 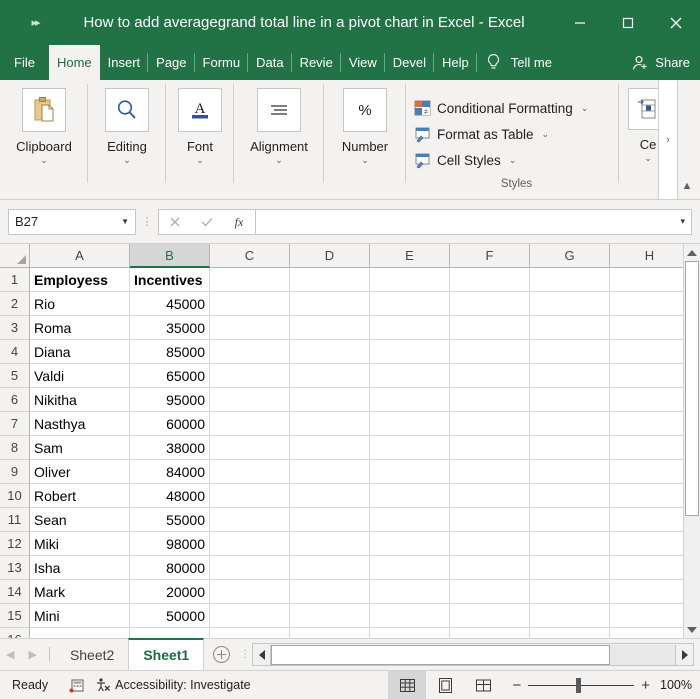 What do you see at coordinates (645, 685) in the screenshot?
I see `zoom-in-plus-icon: +` at bounding box center [645, 685].